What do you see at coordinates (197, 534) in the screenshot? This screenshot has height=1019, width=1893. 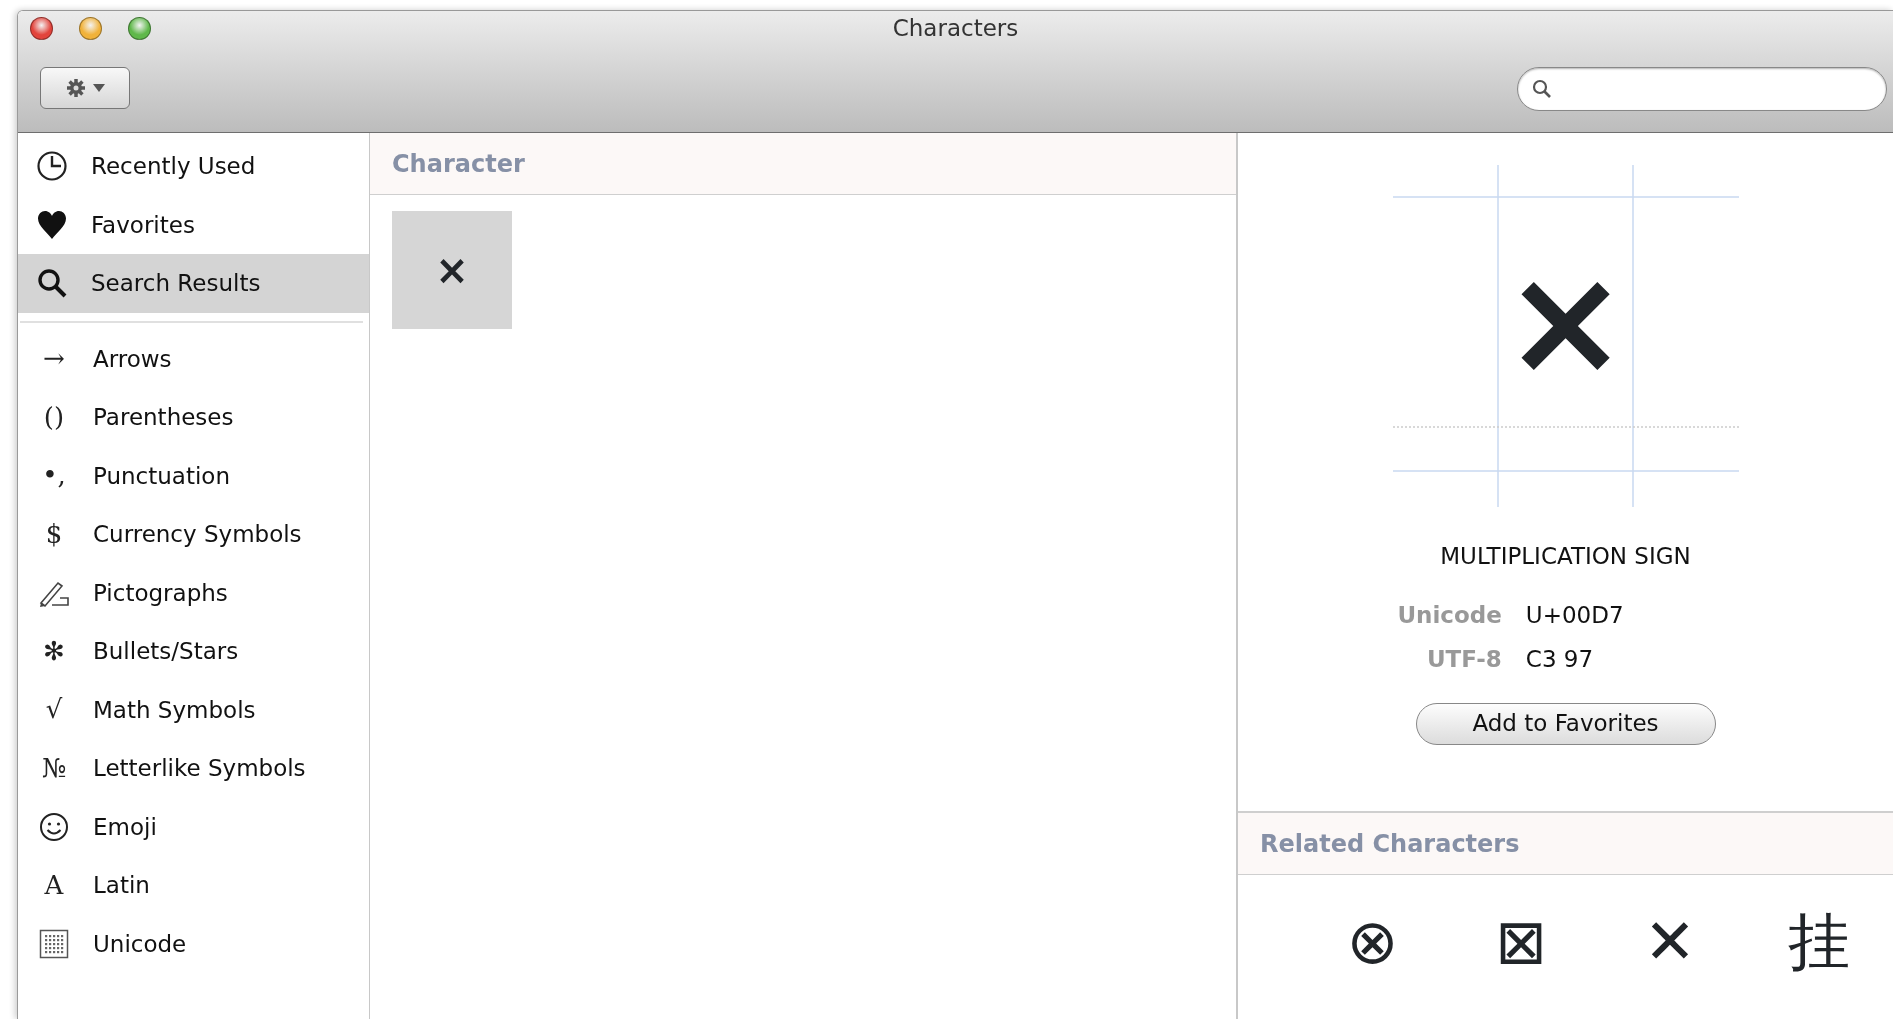 I see `sidebar-label: Currency Symbols` at bounding box center [197, 534].